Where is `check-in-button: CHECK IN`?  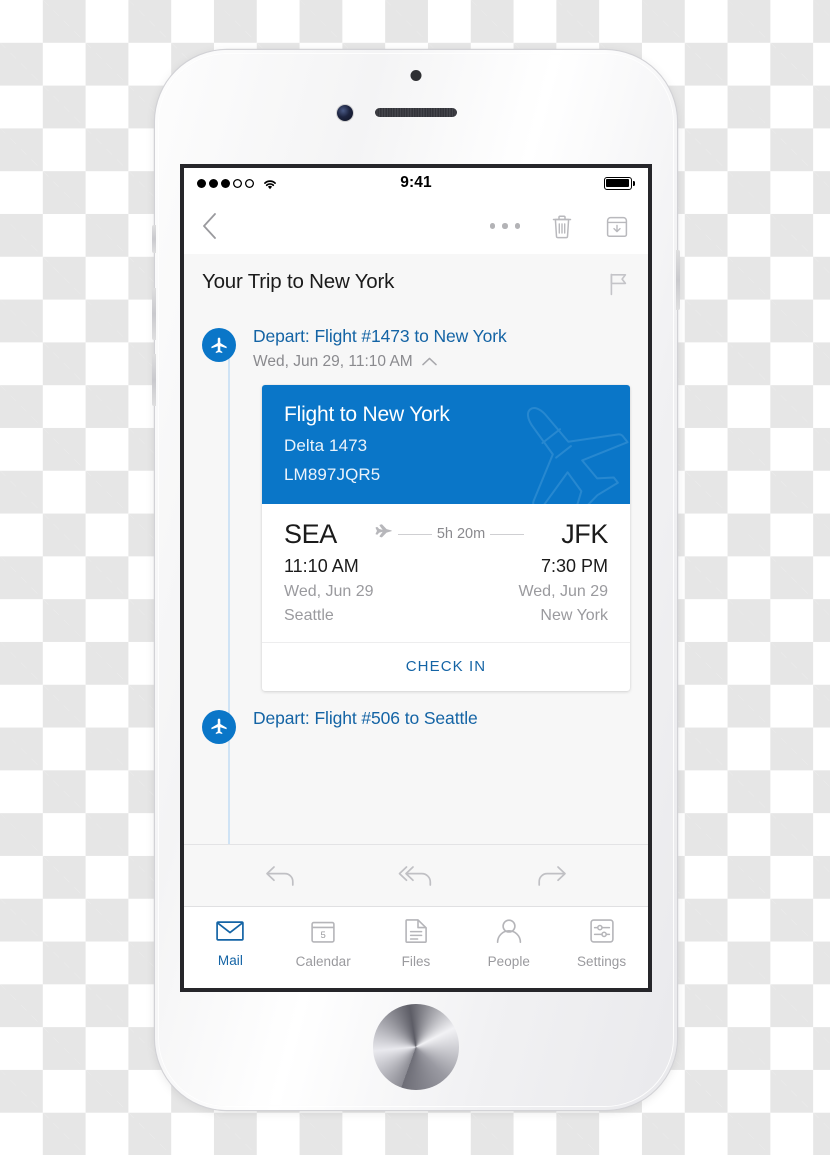
check-in-button: CHECK IN is located at coordinates (446, 666).